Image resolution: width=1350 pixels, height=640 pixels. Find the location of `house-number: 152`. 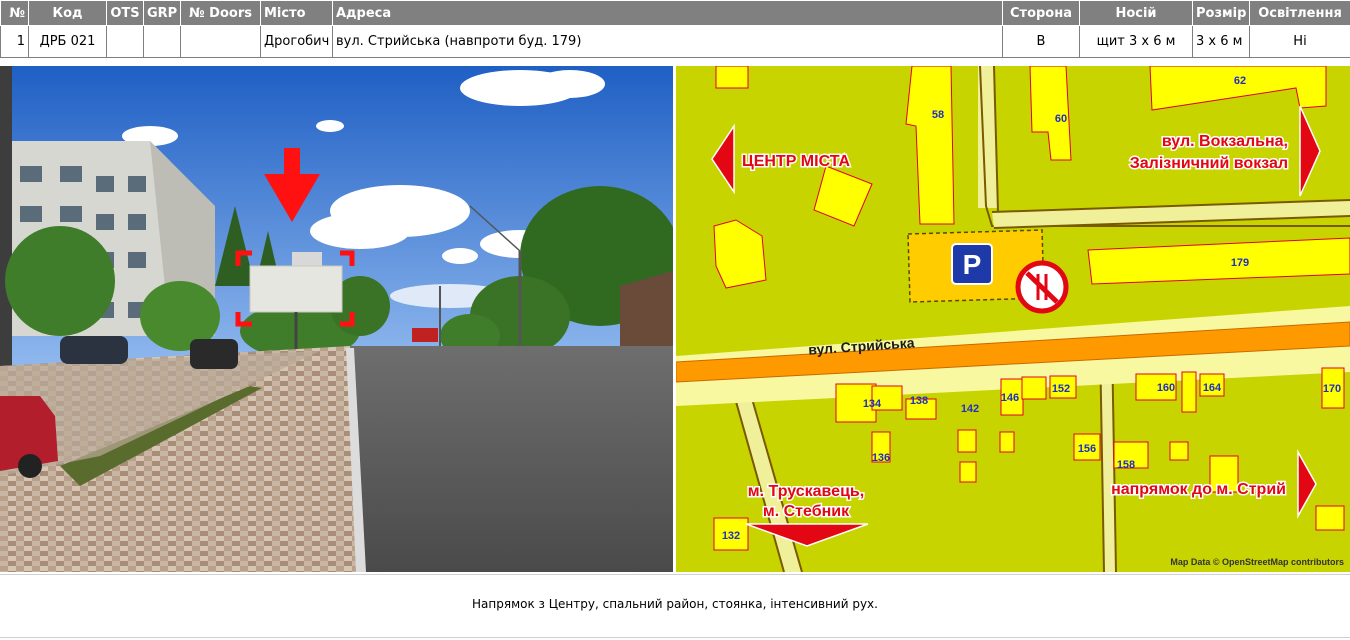

house-number: 152 is located at coordinates (1061, 389).